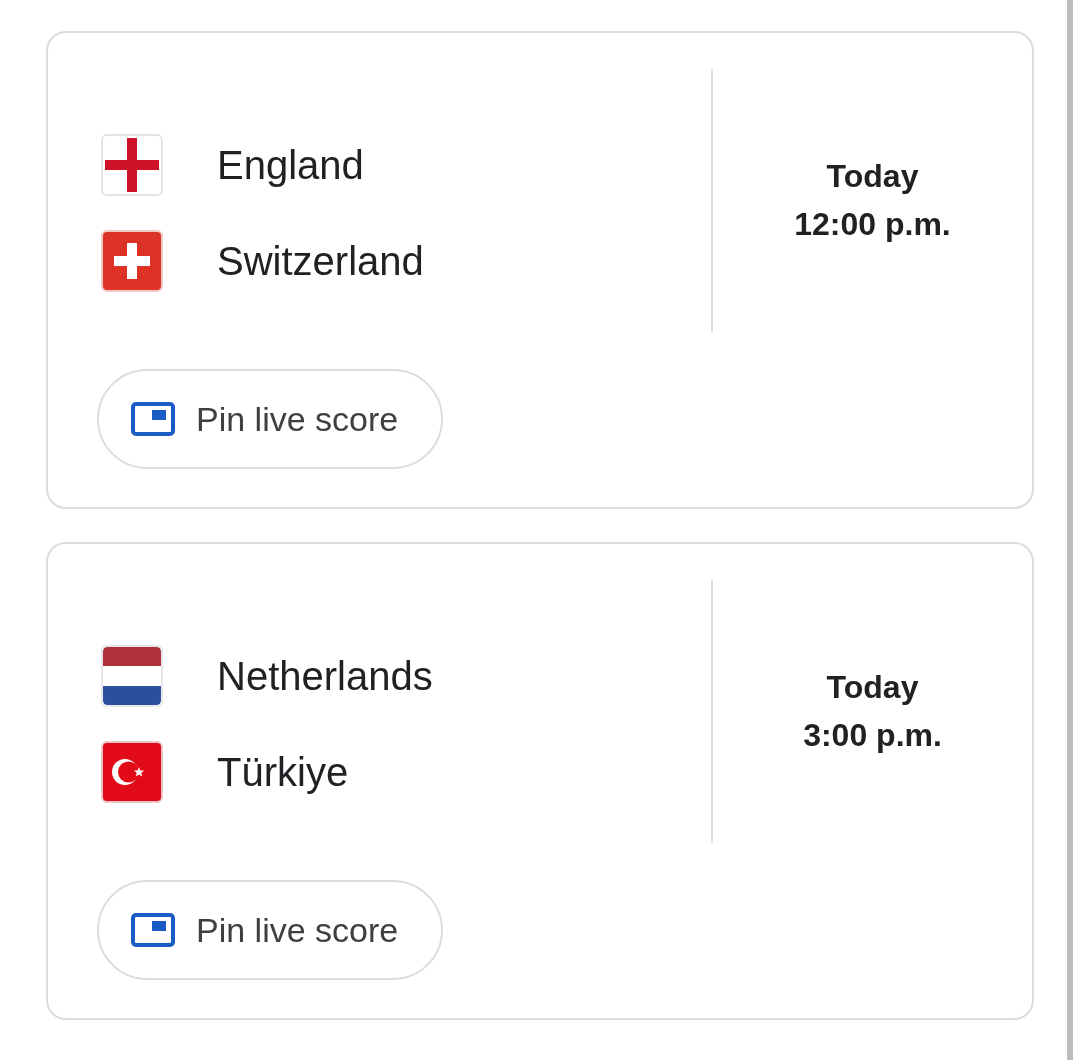  I want to click on scrollbar, so click(1070, 530).